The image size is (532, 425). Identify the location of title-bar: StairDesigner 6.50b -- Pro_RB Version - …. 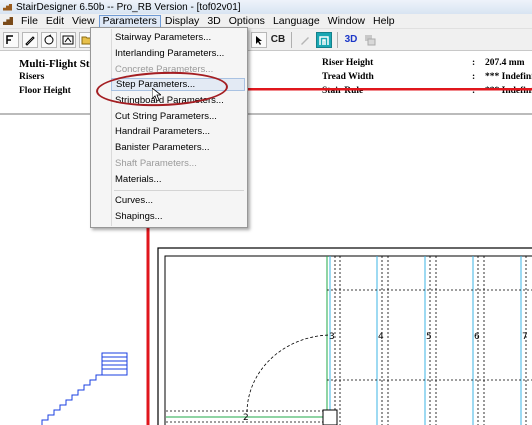
(266, 7).